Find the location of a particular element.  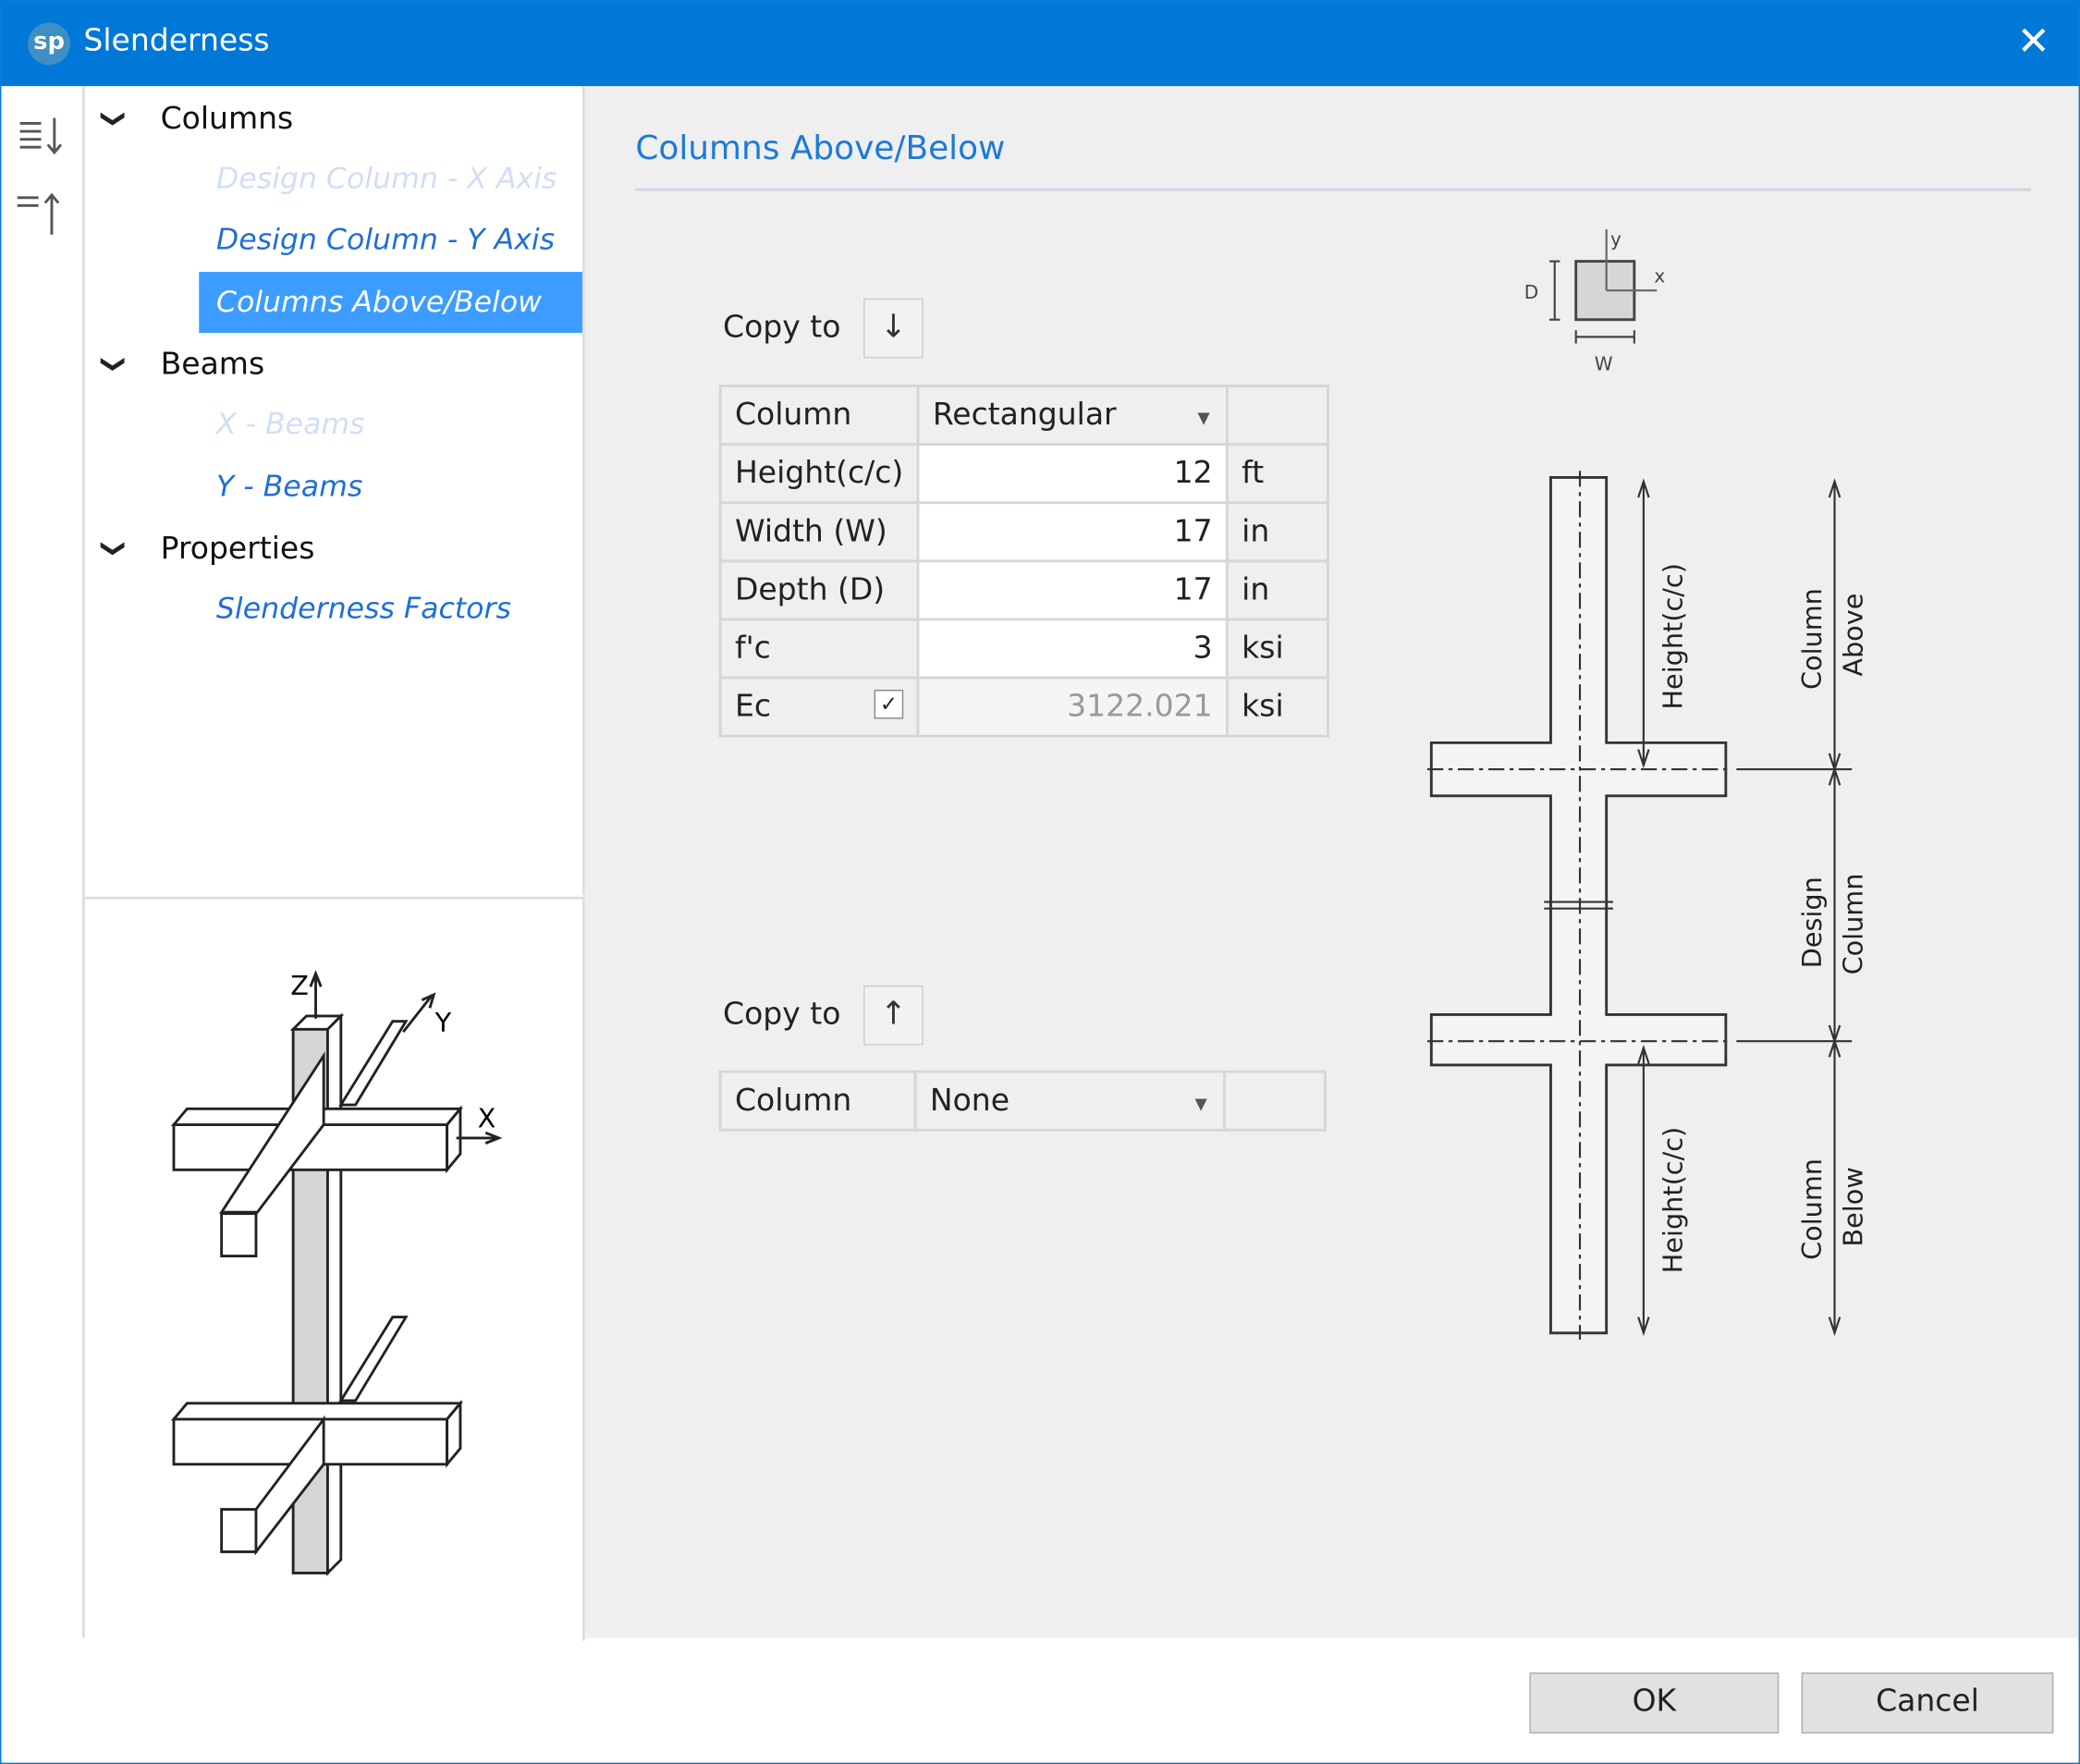

column-below-label-1: Column is located at coordinates (1812, 1209).